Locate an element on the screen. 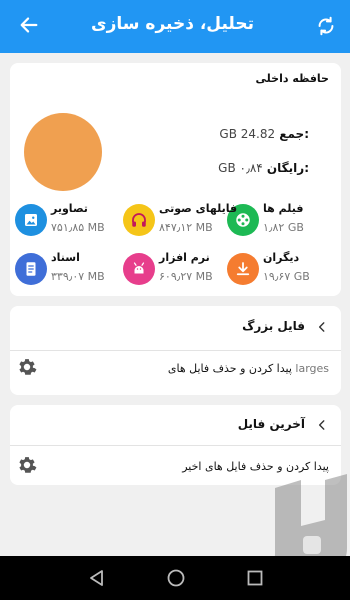 The width and height of the screenshot is (350, 600). image-icon is located at coordinates (31, 220).